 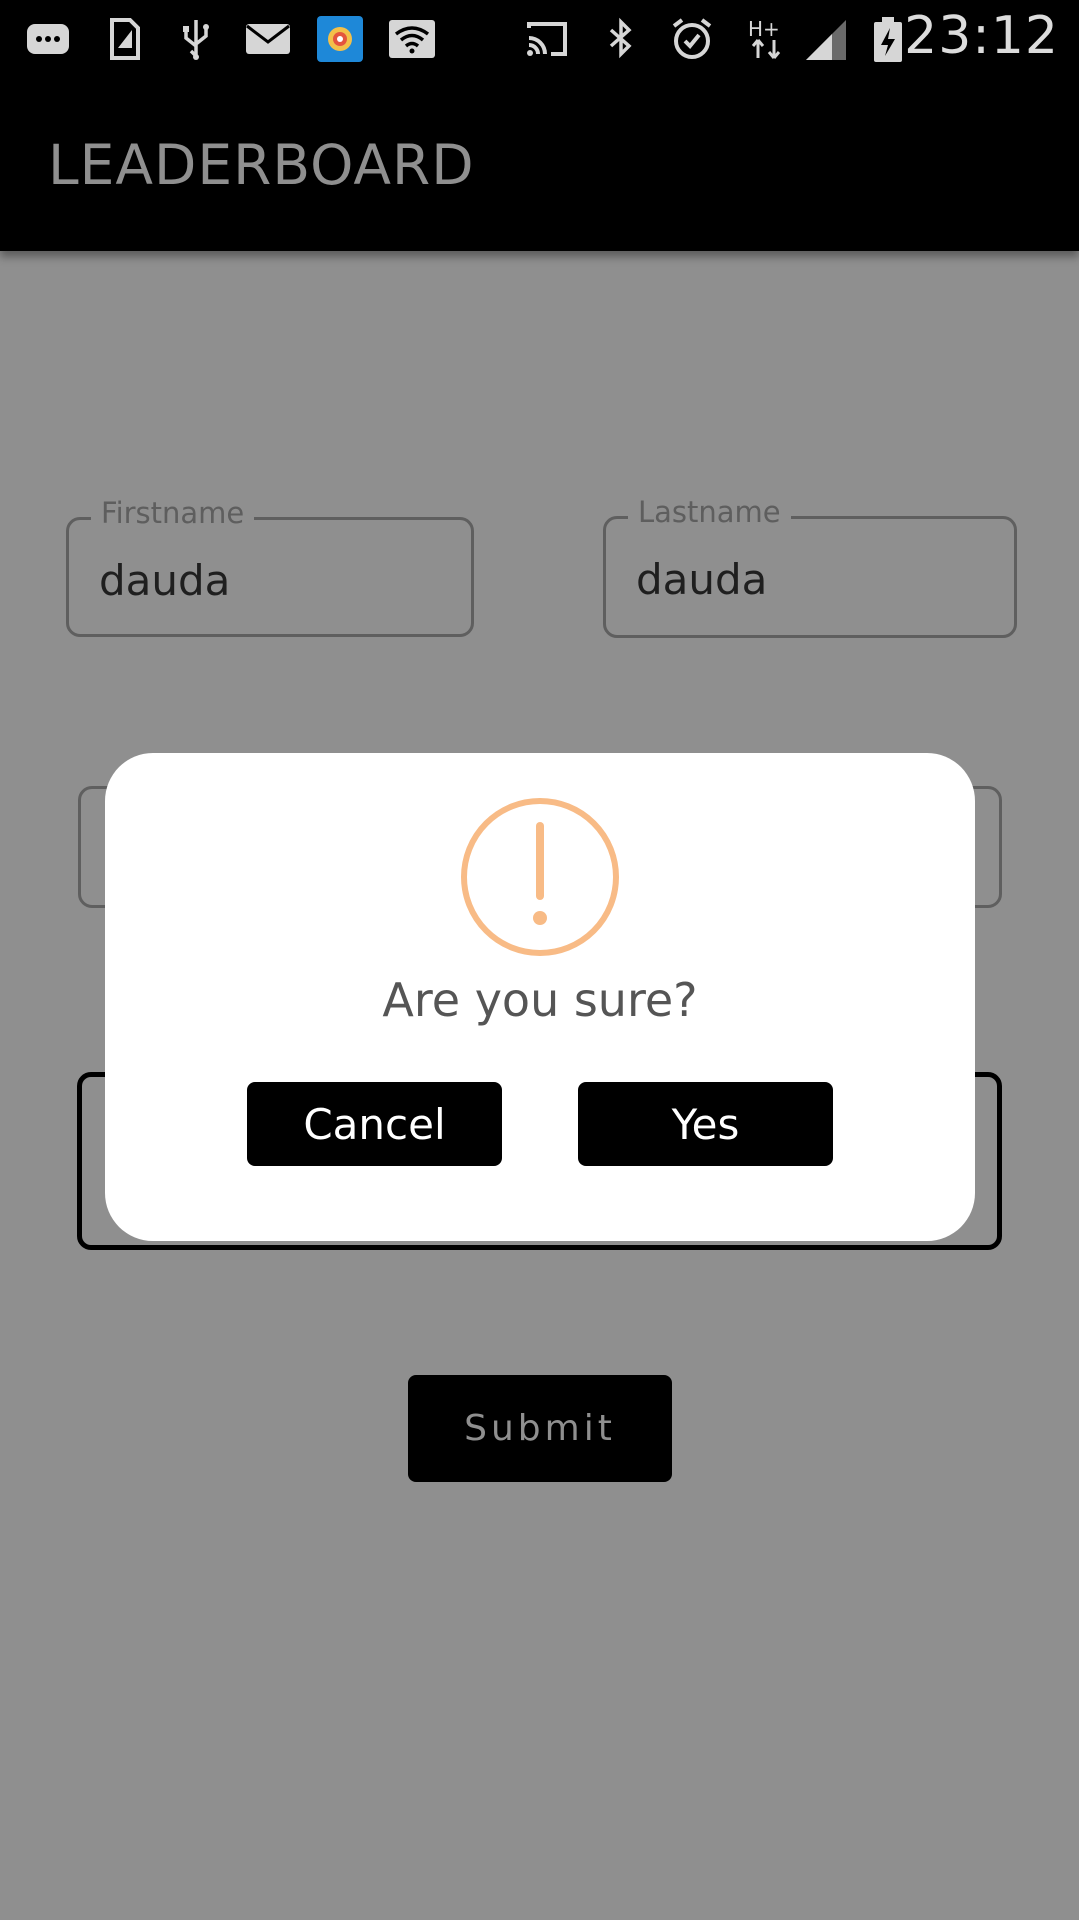 I want to click on firstname-value: dauda, so click(x=165, y=580).